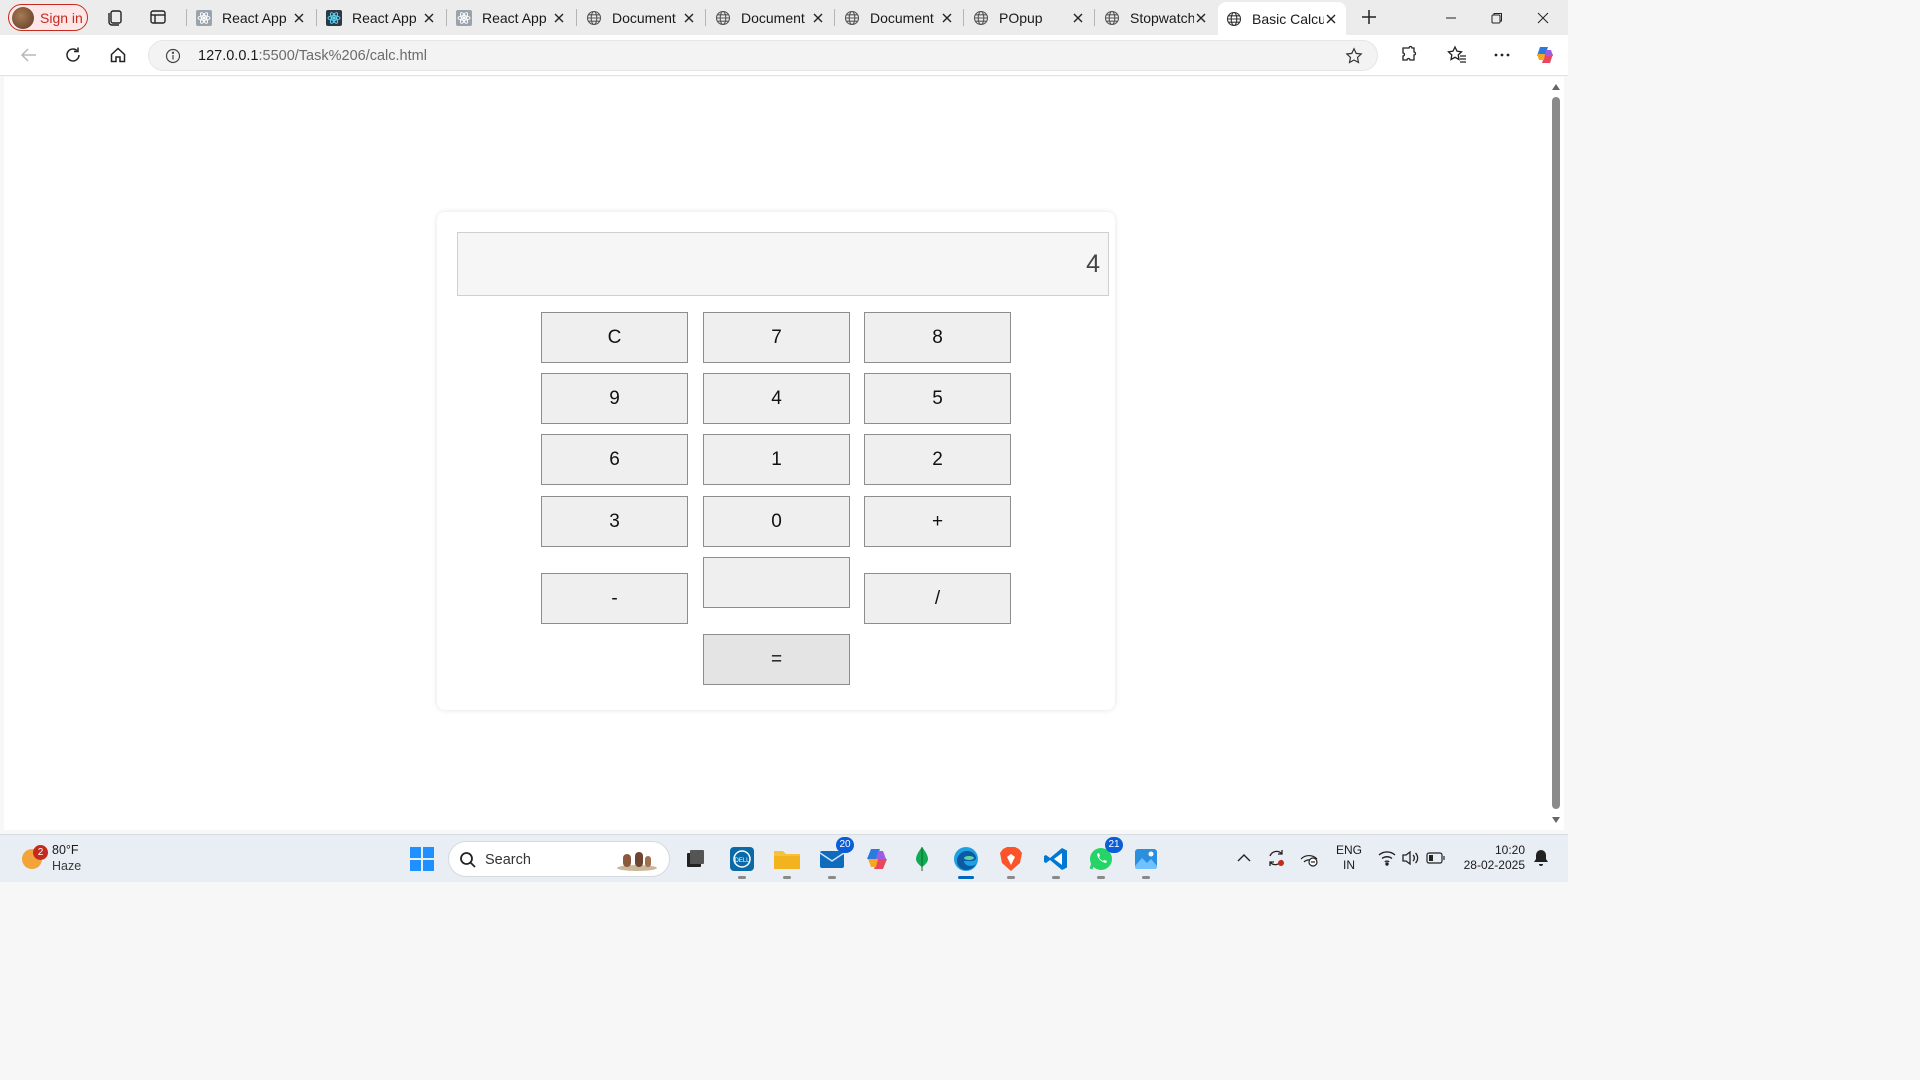 Image resolution: width=1920 pixels, height=1080 pixels. I want to click on tab-document-3: Document, so click(899, 17).